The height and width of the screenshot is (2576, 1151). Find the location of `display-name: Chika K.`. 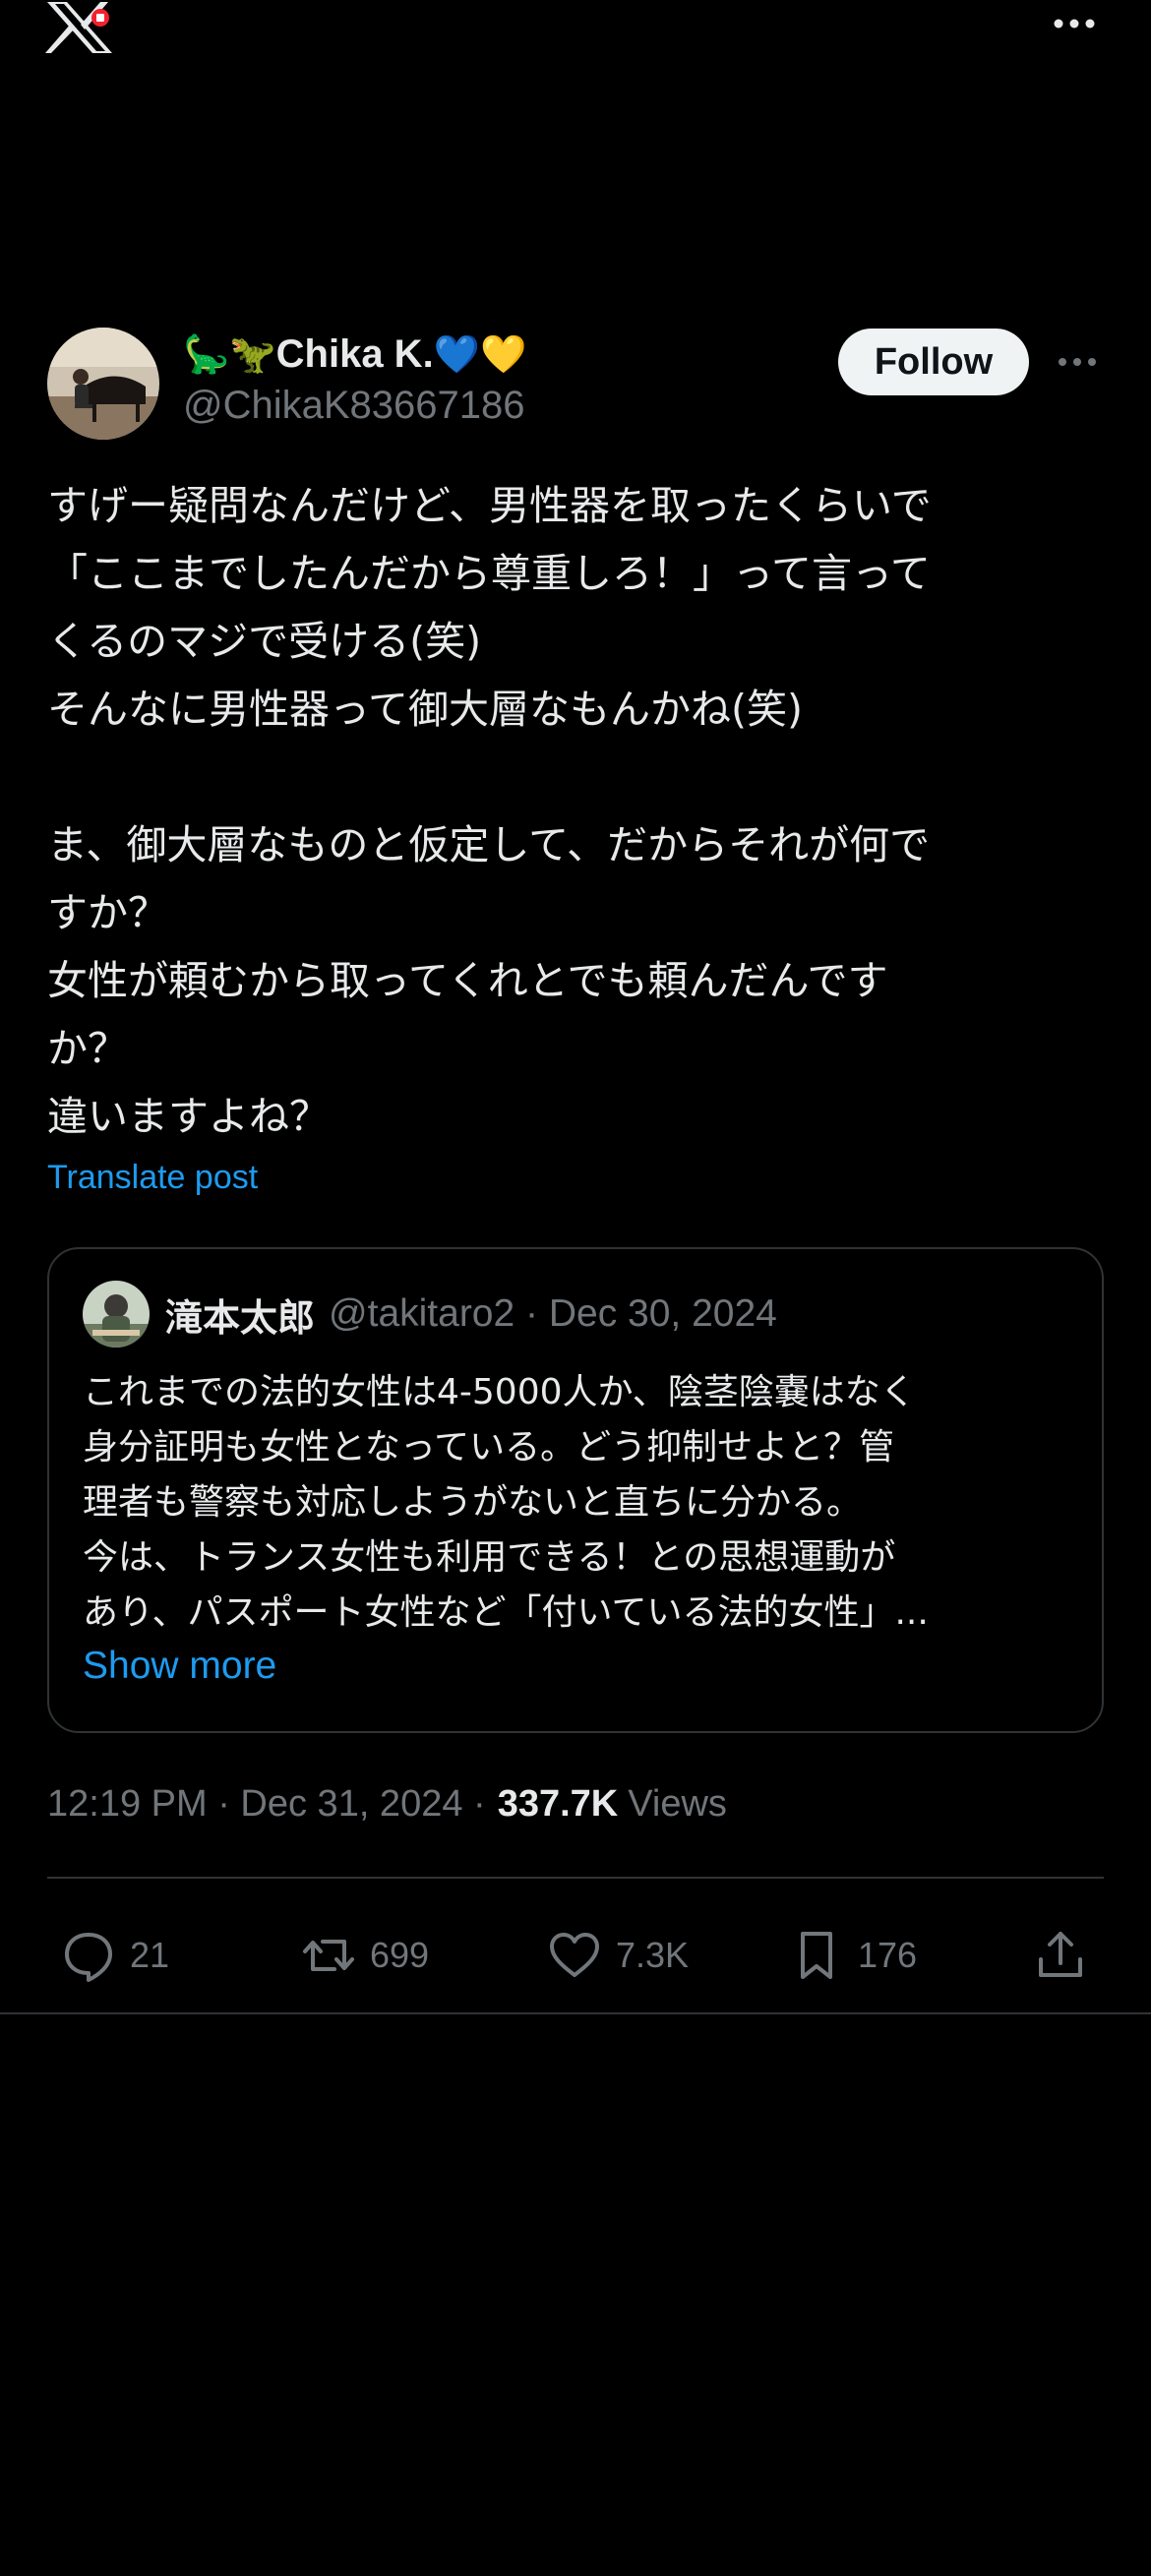

display-name: Chika K. is located at coordinates (354, 353).